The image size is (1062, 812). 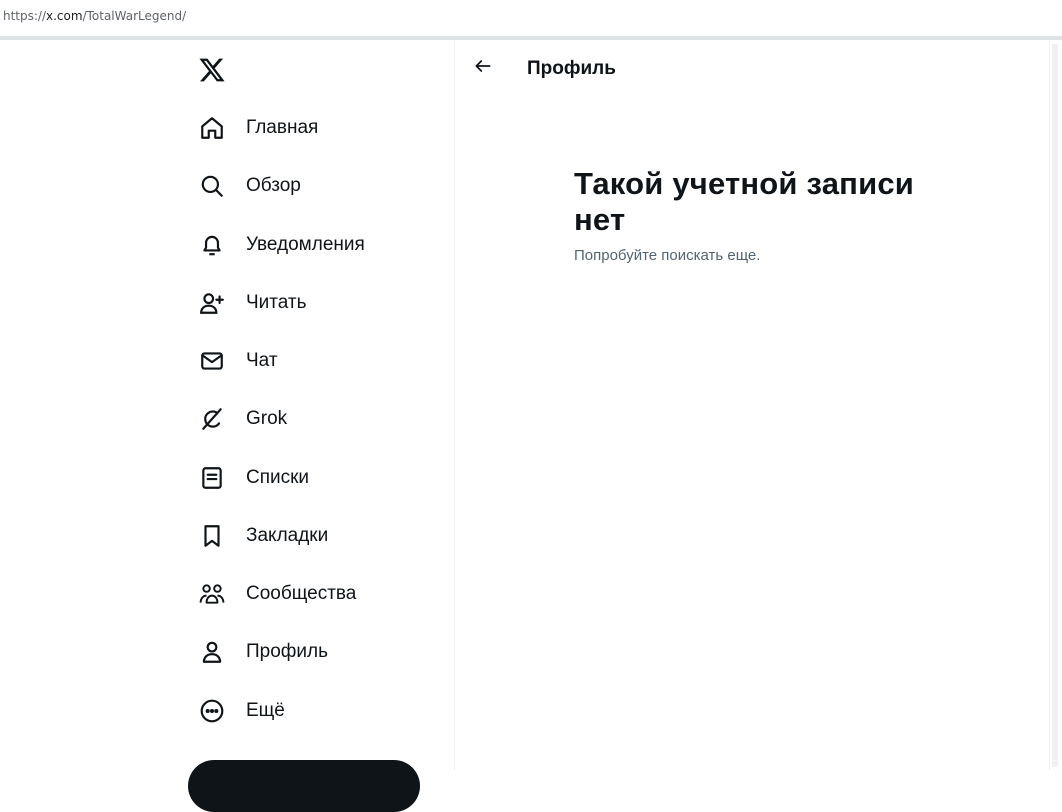 What do you see at coordinates (262, 360) in the screenshot?
I see `sidebar-item-label: Чат` at bounding box center [262, 360].